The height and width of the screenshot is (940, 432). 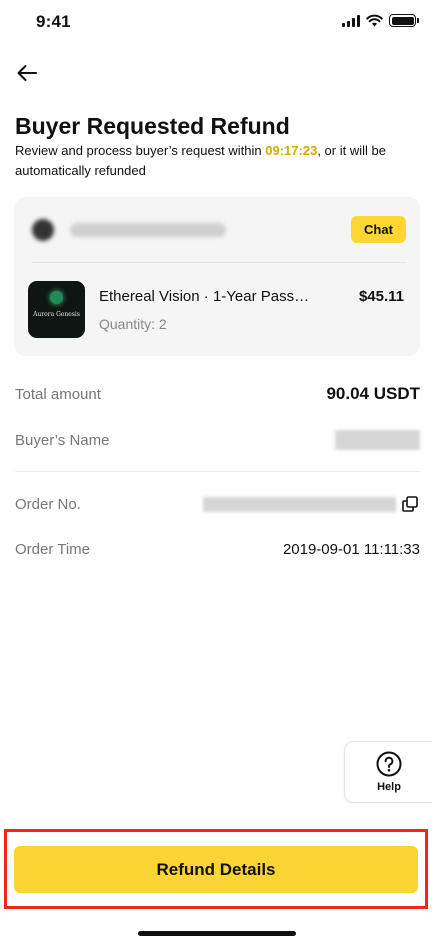 What do you see at coordinates (48, 504) in the screenshot?
I see `order-no-label: Order No.` at bounding box center [48, 504].